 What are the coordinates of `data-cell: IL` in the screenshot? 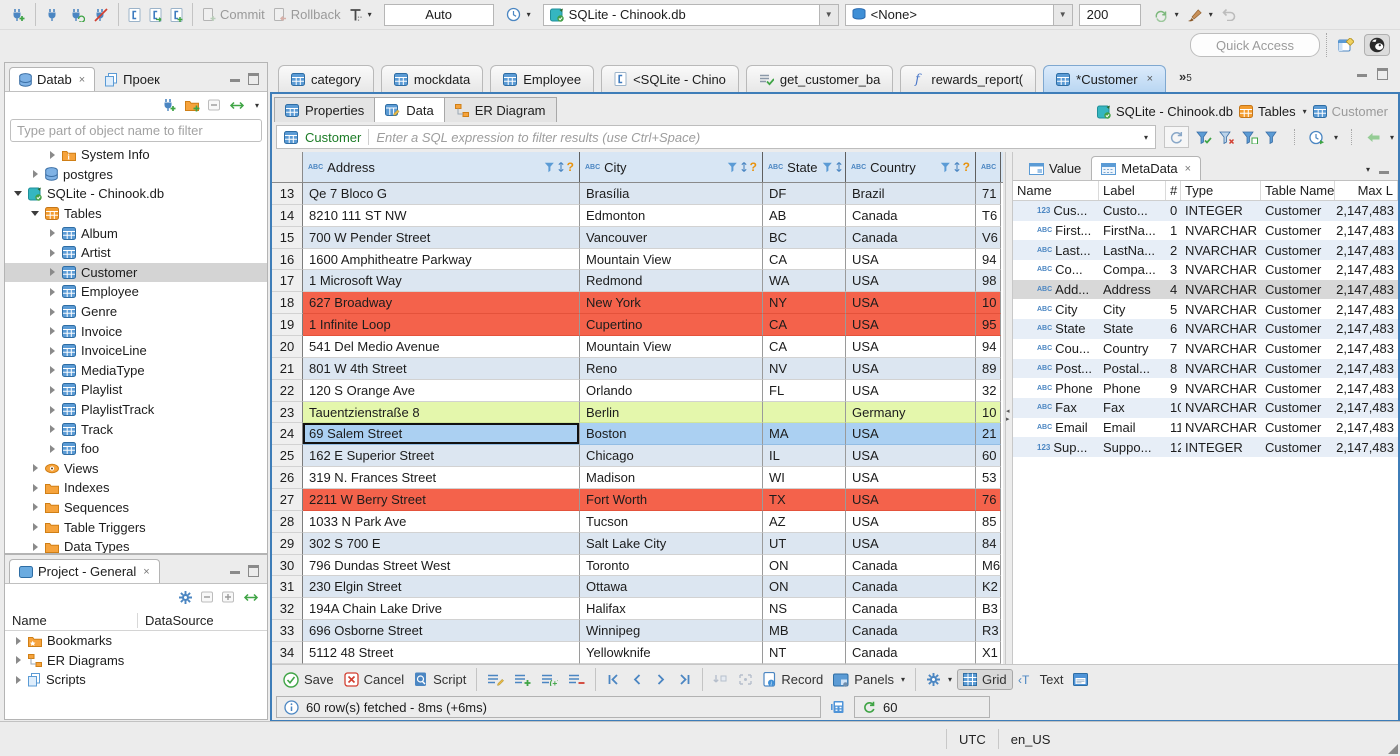 It's located at (804, 456).